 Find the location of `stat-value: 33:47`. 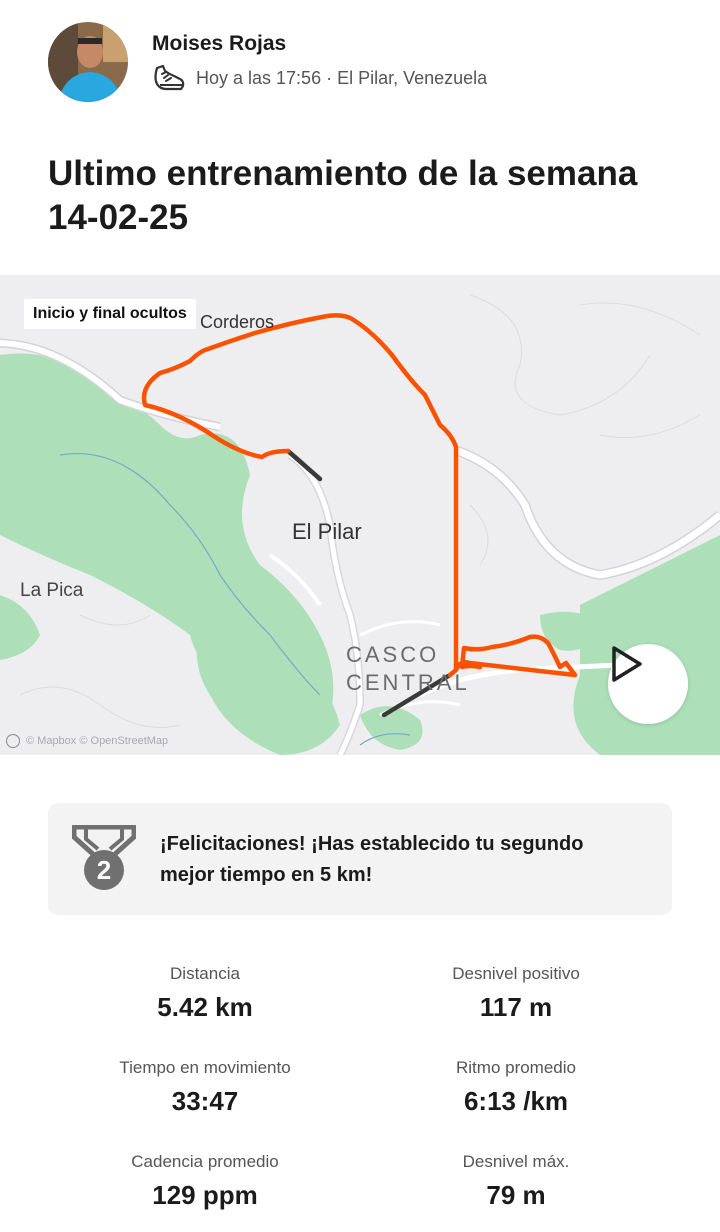

stat-value: 33:47 is located at coordinates (205, 1101).